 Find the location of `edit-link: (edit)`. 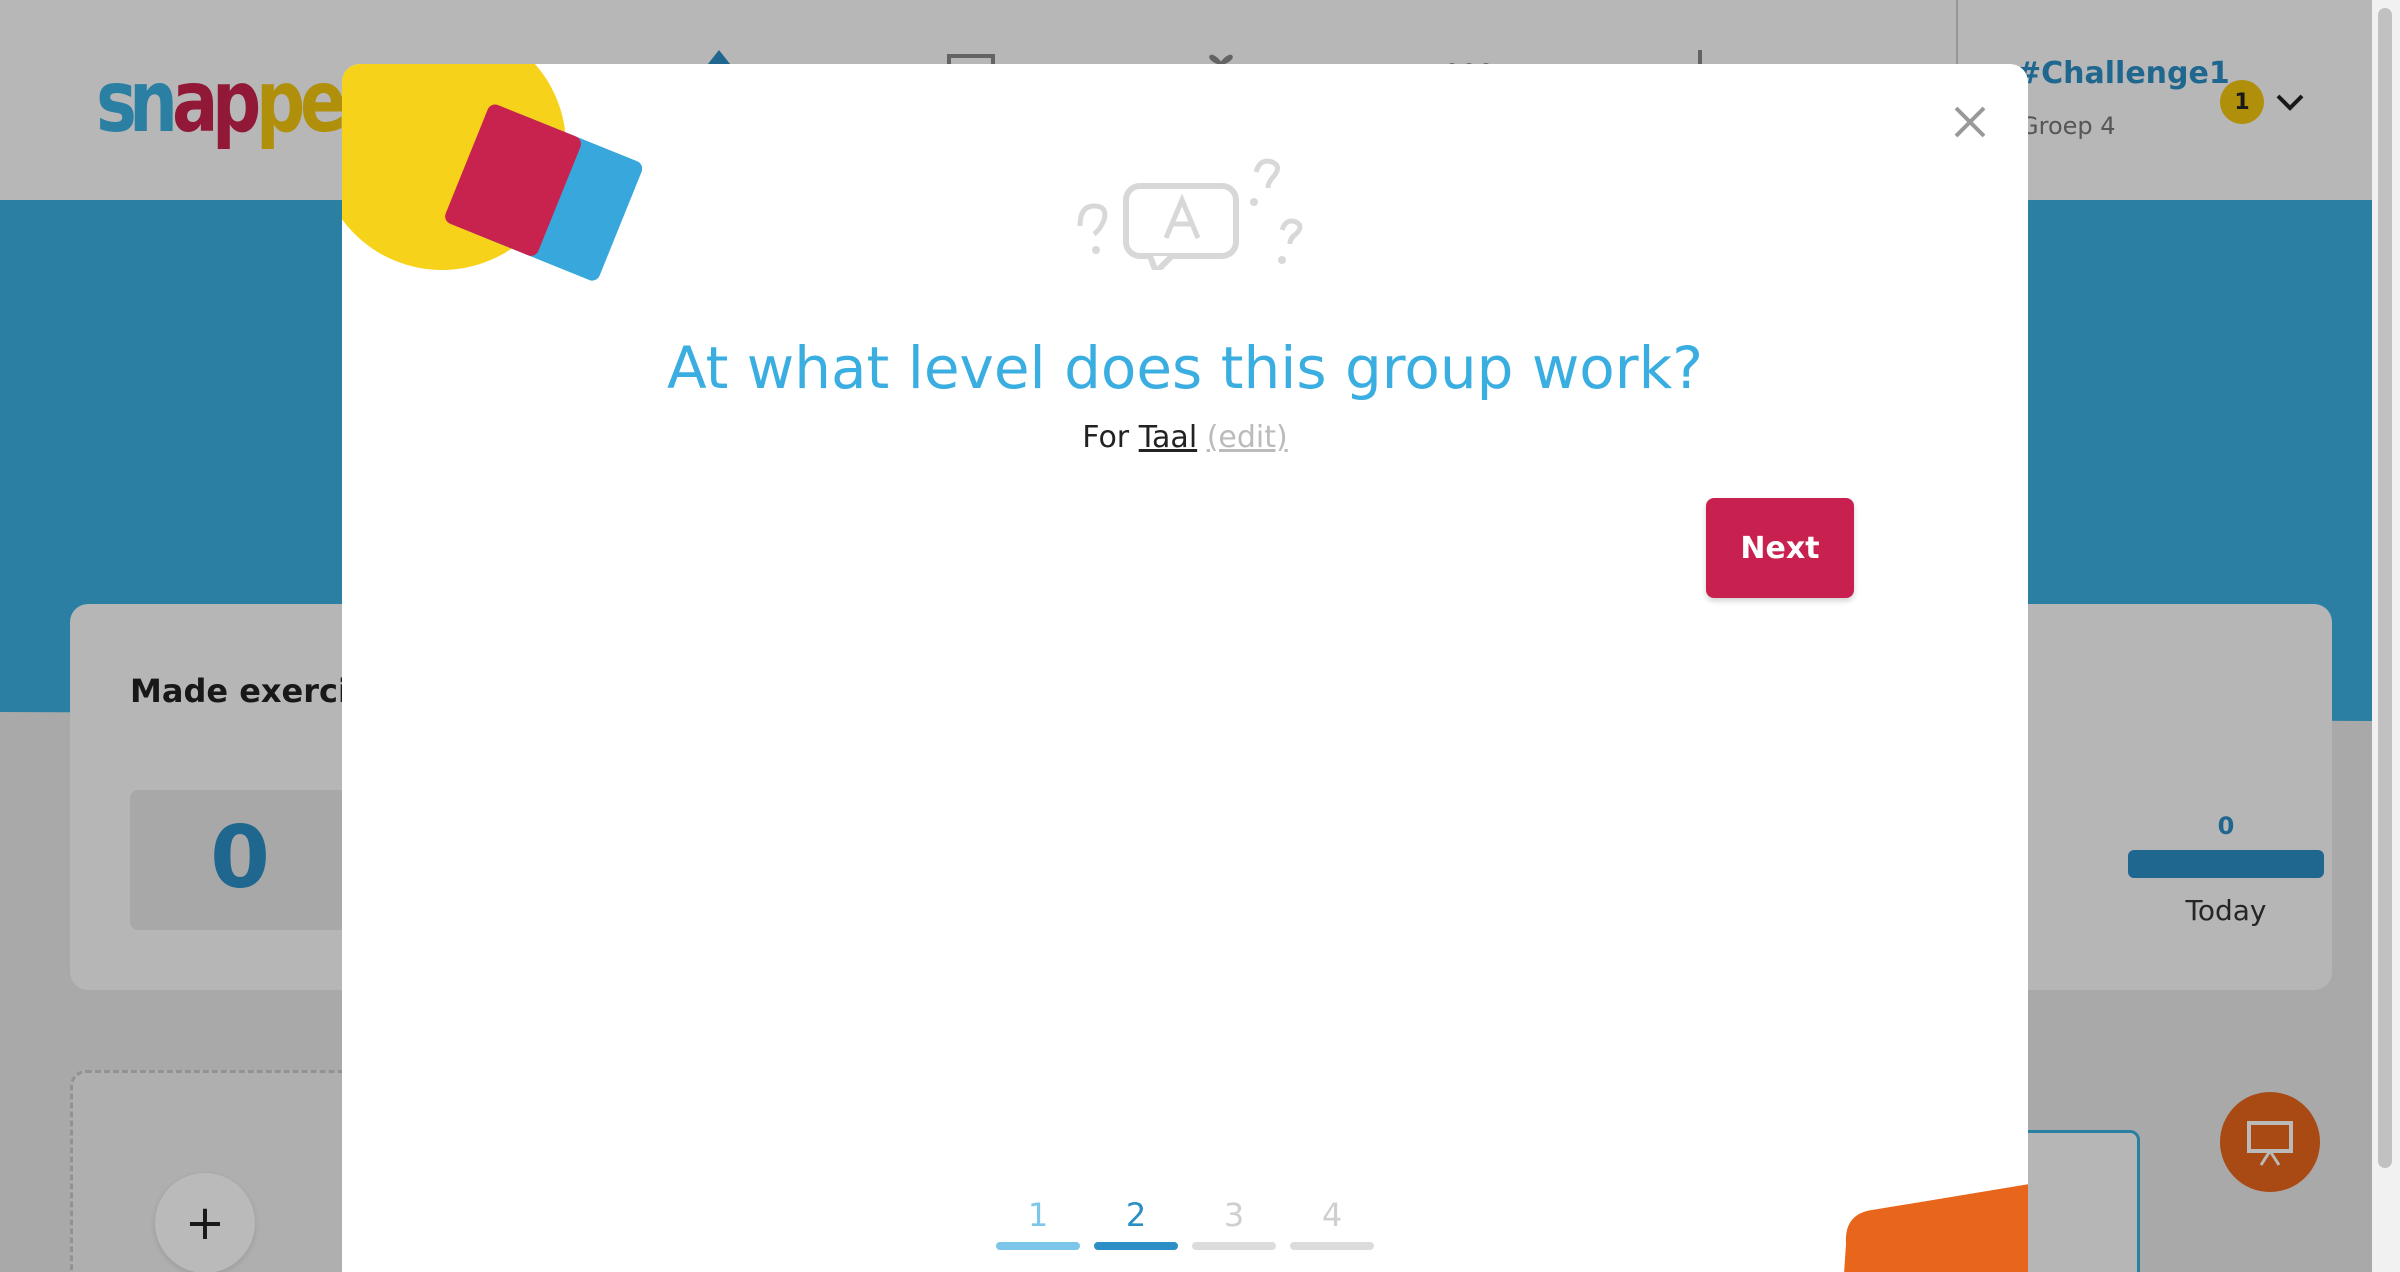

edit-link: (edit) is located at coordinates (1247, 437).